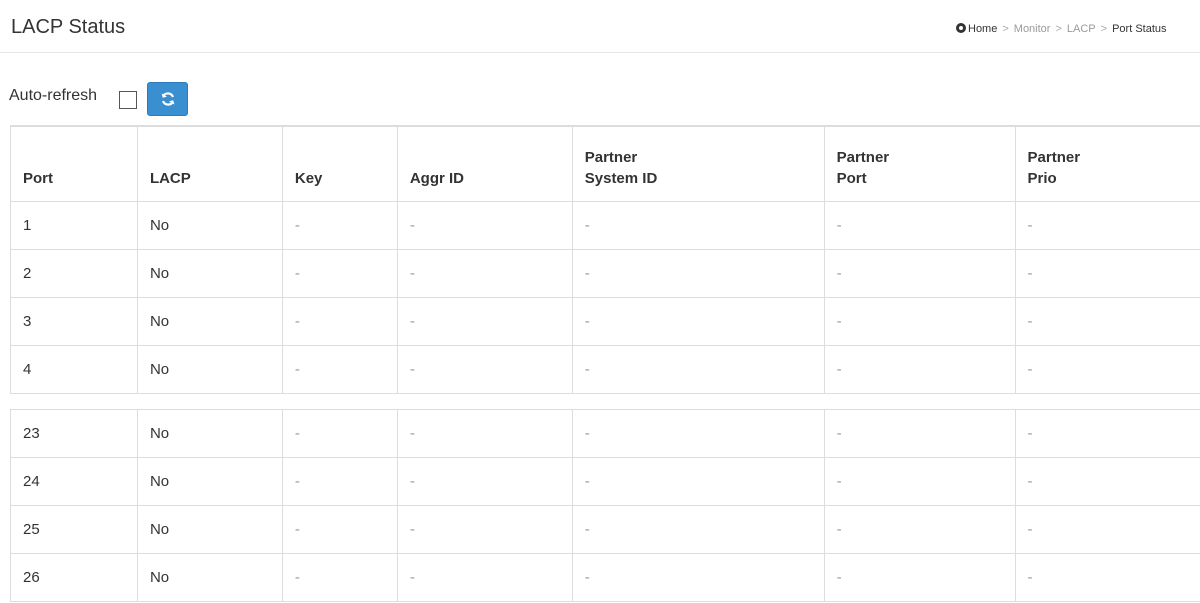 This screenshot has width=1200, height=603. Describe the element at coordinates (1107, 163) in the screenshot. I see `column-header-partner-prio: Partner Prio` at that location.